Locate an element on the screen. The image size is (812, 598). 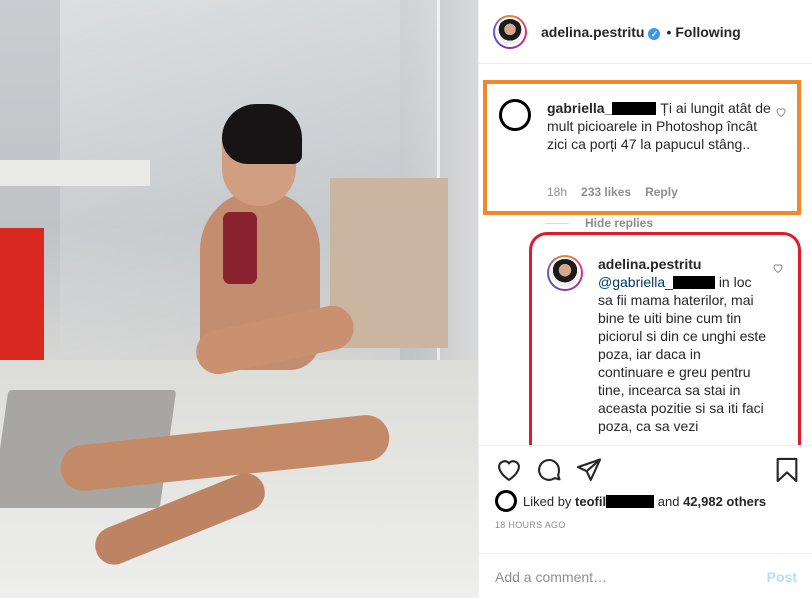
comment-meta: 18h 233 likes Reply is located at coordinates (612, 192).